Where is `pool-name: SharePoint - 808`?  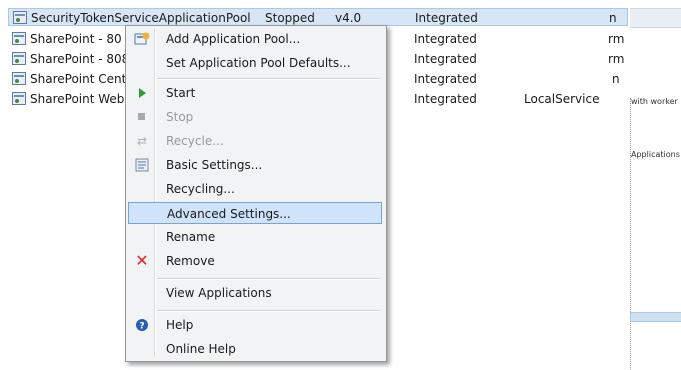 pool-name: SharePoint - 808 is located at coordinates (80, 59).